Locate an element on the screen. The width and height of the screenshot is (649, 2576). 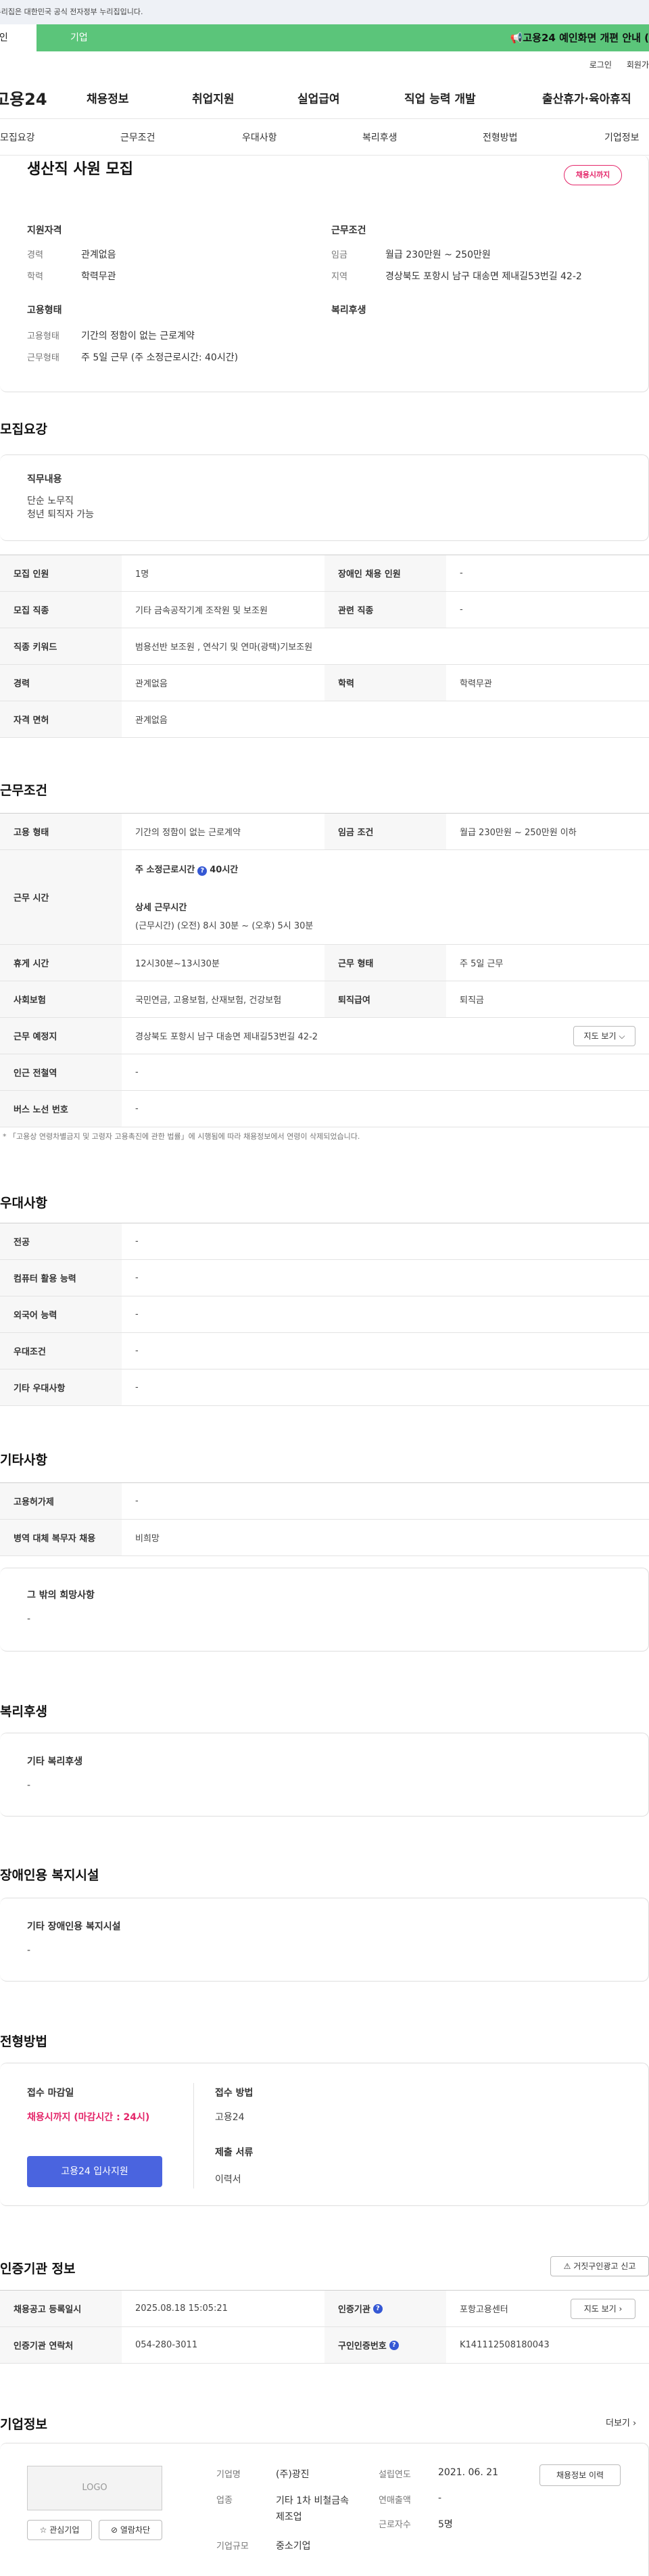
other-wish-heading: 그 밖의 희망사항 is located at coordinates (61, 1595).